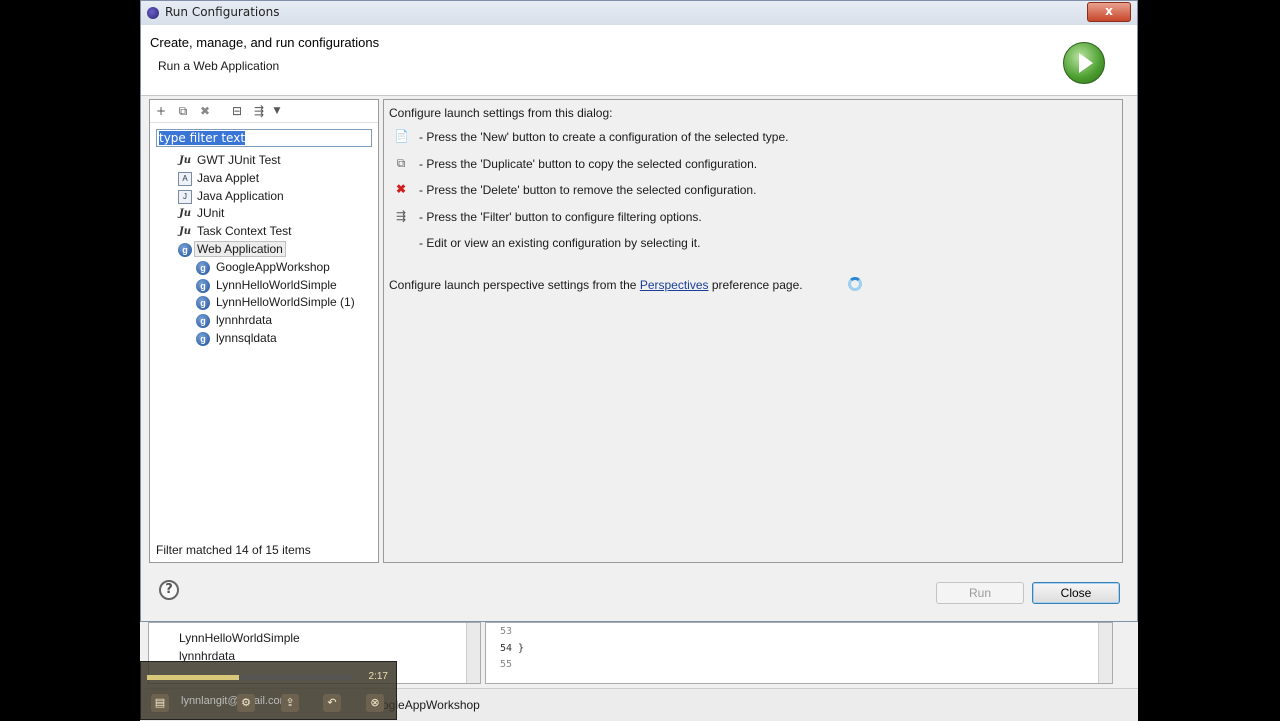  What do you see at coordinates (276, 284) in the screenshot?
I see `tree-item-label: LynnHelloWorldSimple` at bounding box center [276, 284].